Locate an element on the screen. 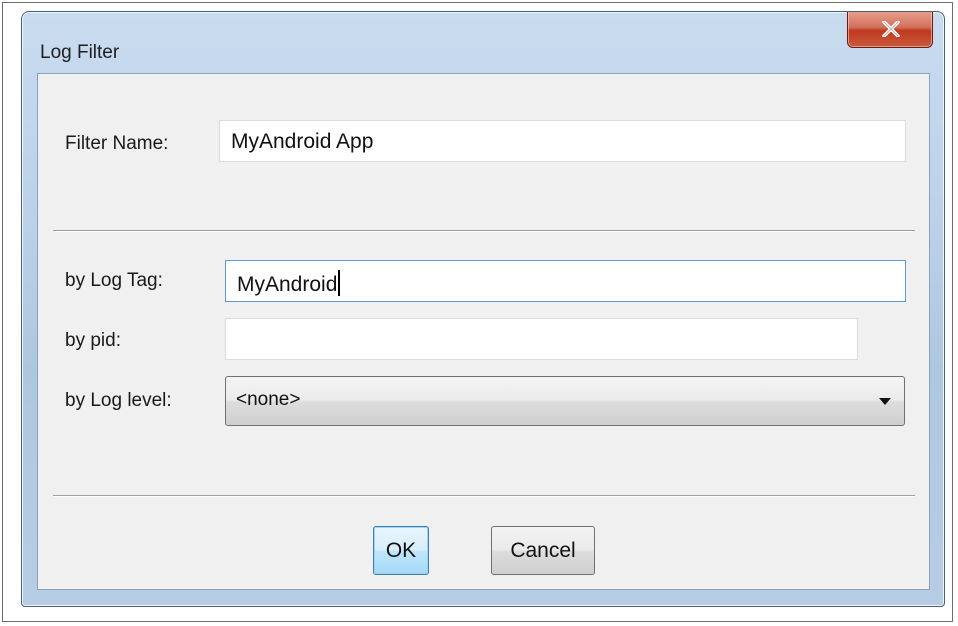  filter-name-input: MyAndroid App is located at coordinates (562, 141).